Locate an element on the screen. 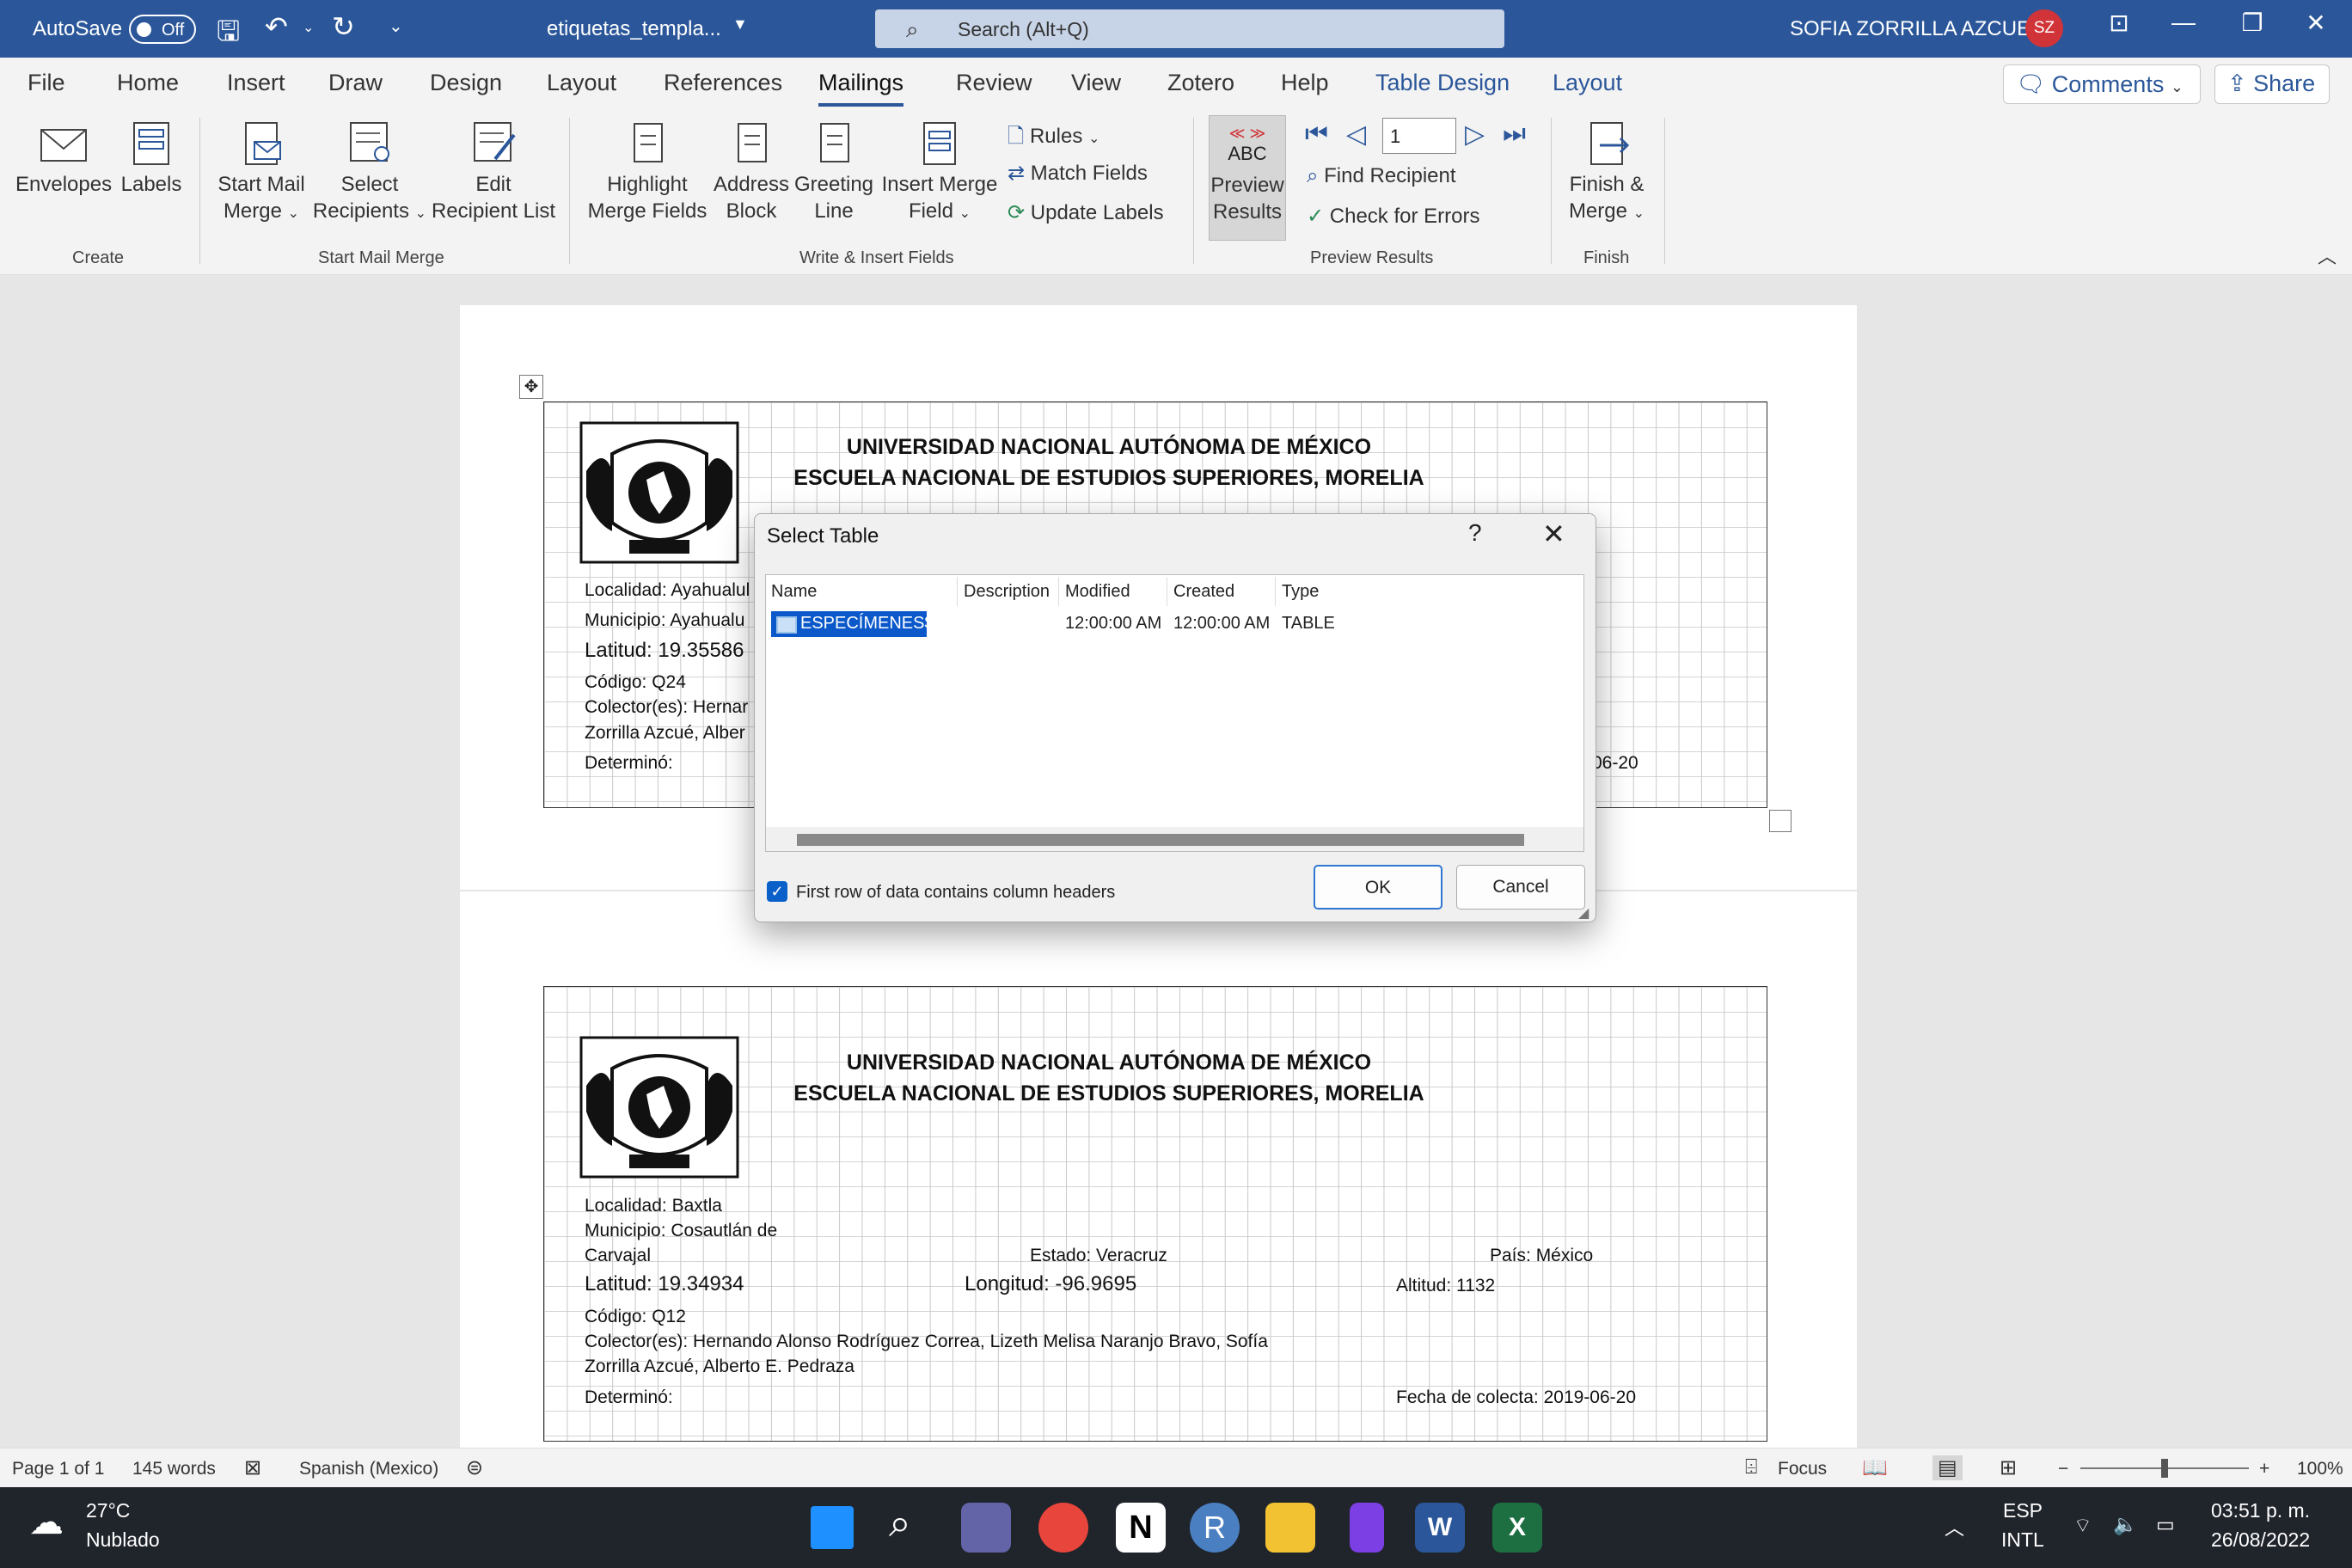 The height and width of the screenshot is (1568, 2352). next-record-icon: ▷ is located at coordinates (1475, 134).